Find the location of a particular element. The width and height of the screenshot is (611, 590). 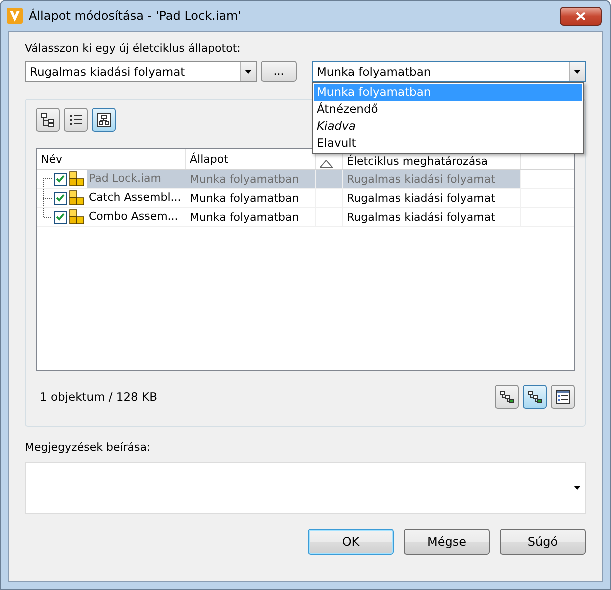

definition-cell: Rugalmas kiadási folyamat is located at coordinates (432, 179).